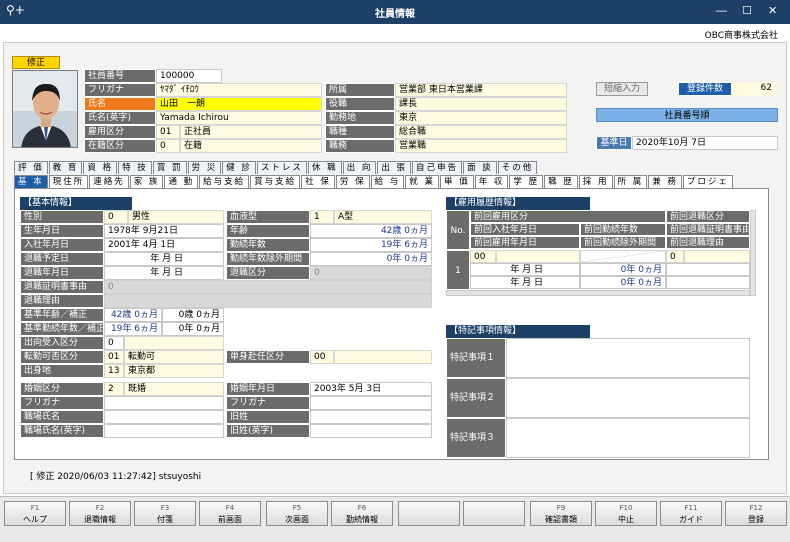  Describe the element at coordinates (675, 256) in the screenshot. I see `prev-retire-code: 0` at that location.